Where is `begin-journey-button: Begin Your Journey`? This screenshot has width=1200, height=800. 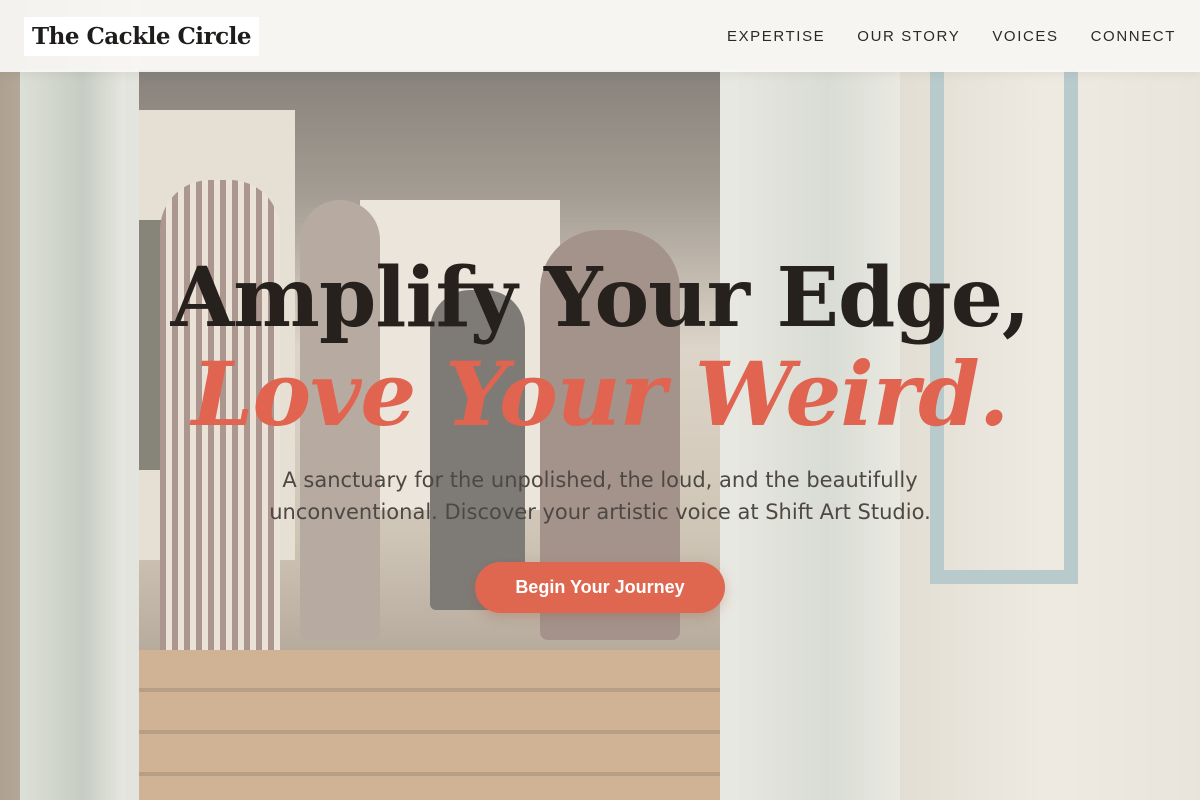 begin-journey-button: Begin Your Journey is located at coordinates (600, 587).